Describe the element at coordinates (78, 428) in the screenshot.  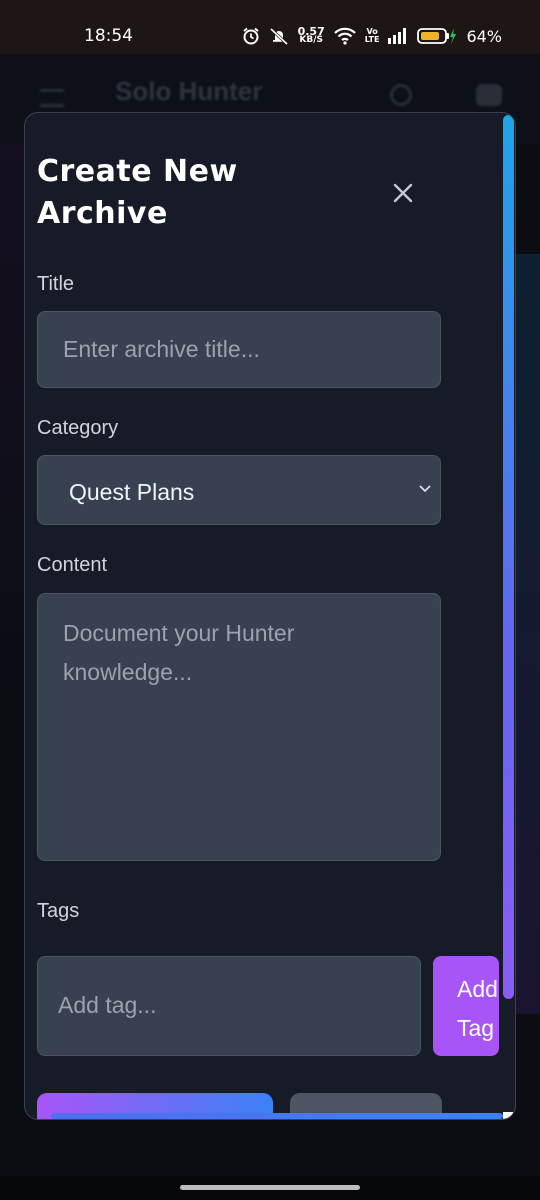
I see `category-label: Category` at that location.